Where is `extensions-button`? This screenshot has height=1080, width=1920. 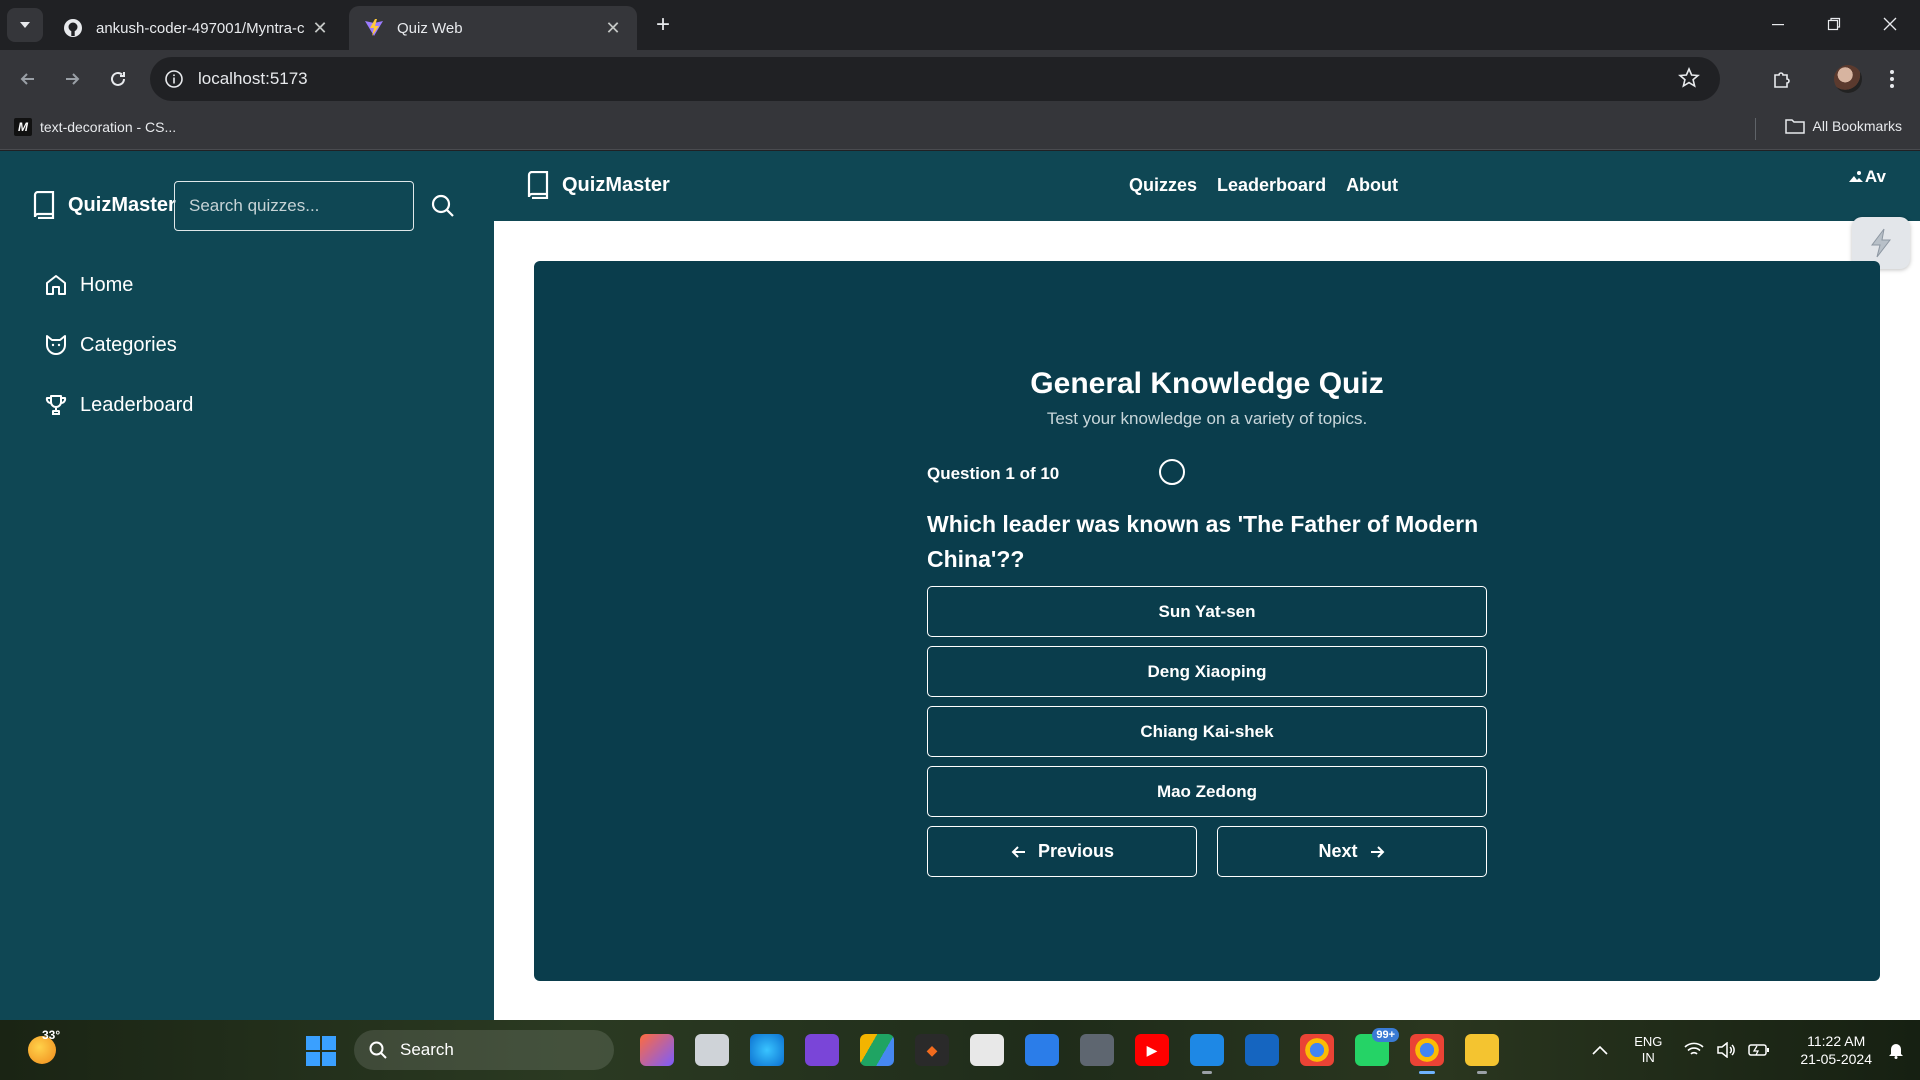 extensions-button is located at coordinates (1782, 79).